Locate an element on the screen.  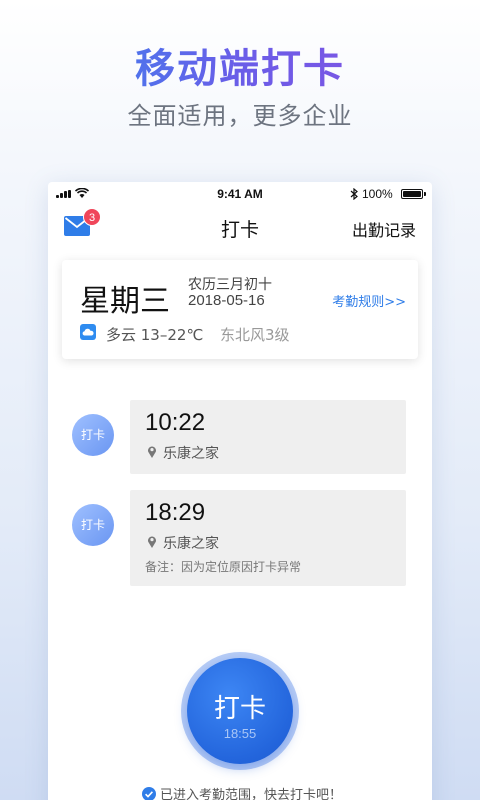
battery-percent: 100% is located at coordinates (377, 194).